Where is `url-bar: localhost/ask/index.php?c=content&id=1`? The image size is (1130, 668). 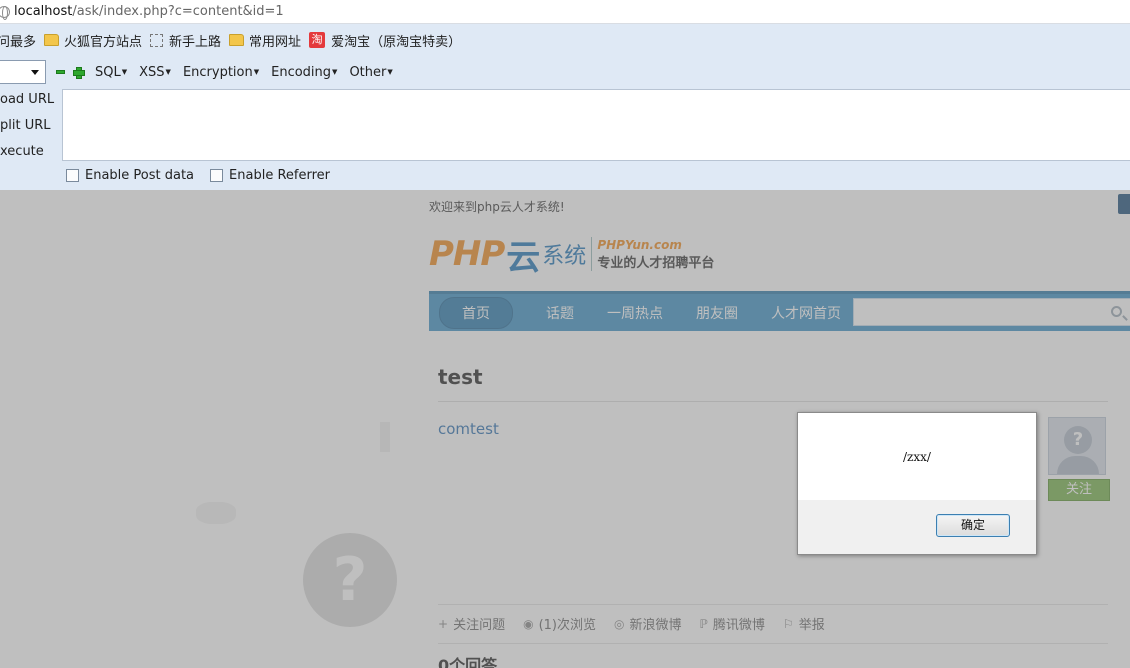 url-bar: localhost/ask/index.php?c=content&id=1 is located at coordinates (565, 12).